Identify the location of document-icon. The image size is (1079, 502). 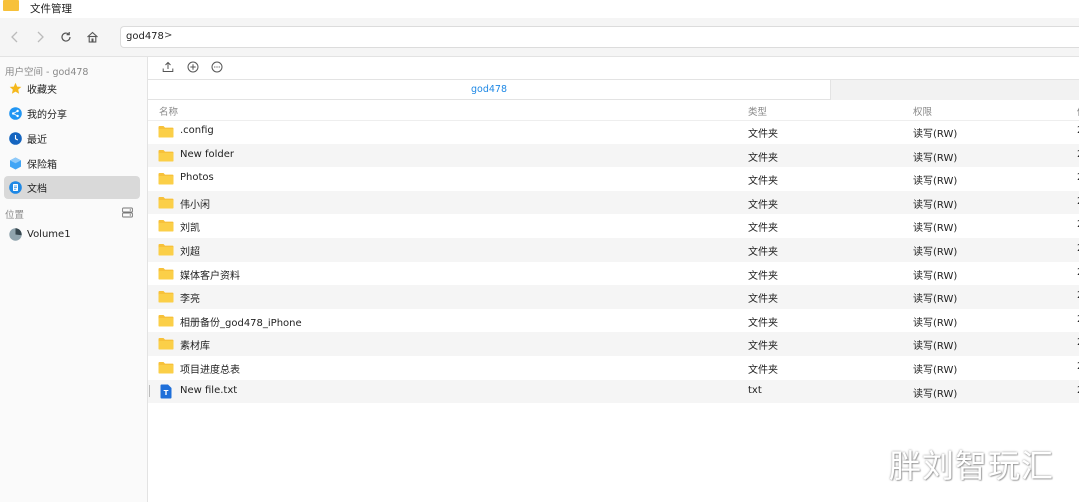
(15, 187).